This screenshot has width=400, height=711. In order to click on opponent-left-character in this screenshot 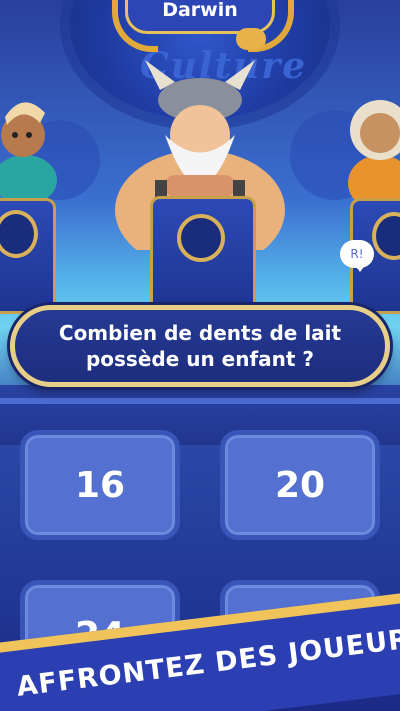, I will do `click(28, 153)`.